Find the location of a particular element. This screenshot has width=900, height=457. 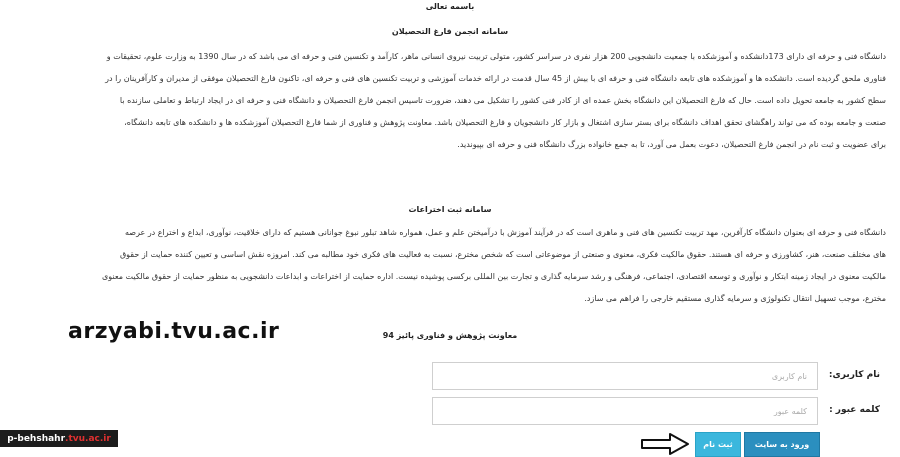

username-input is located at coordinates (625, 376).